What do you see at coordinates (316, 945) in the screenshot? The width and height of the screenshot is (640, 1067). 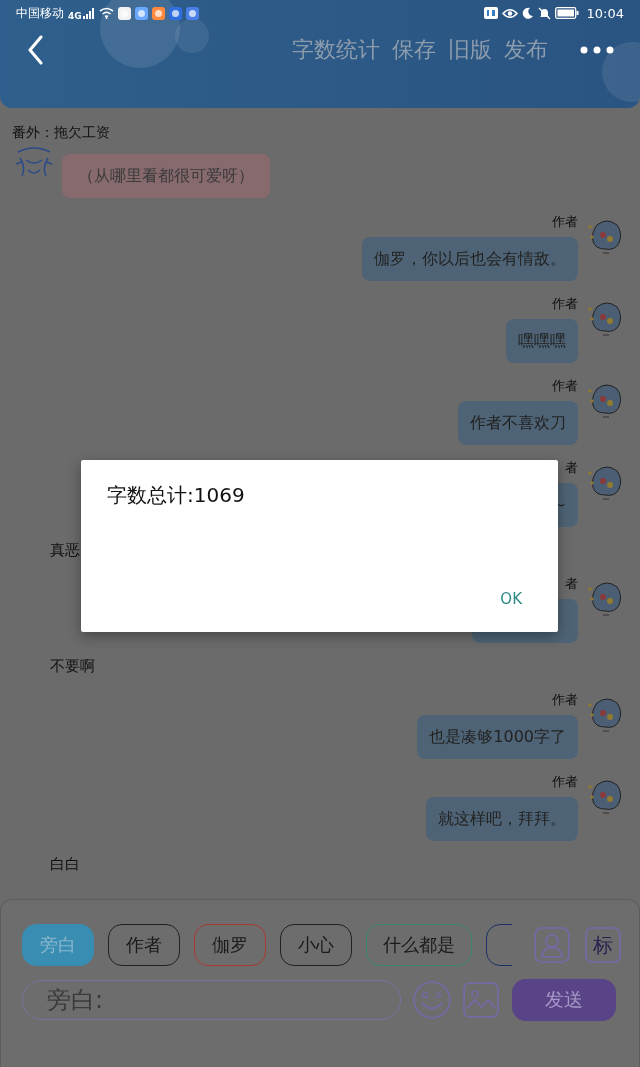 I see `role-chip: 小心` at bounding box center [316, 945].